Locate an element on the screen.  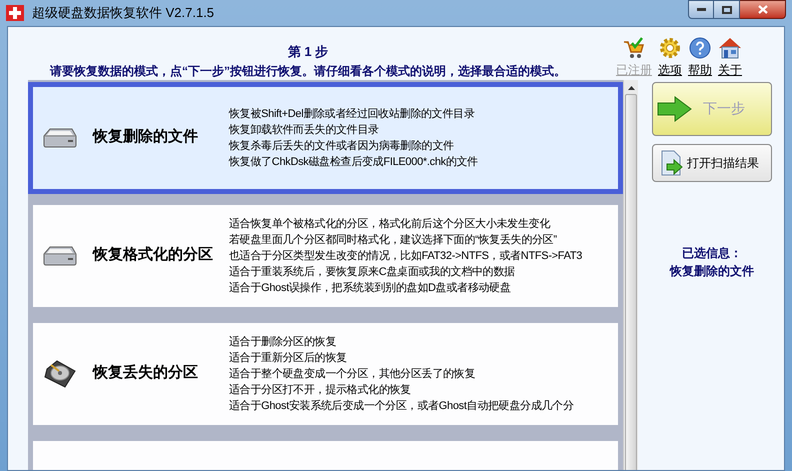
mode-description: 适合于重新分区后的恢复 is located at coordinates (288, 358).